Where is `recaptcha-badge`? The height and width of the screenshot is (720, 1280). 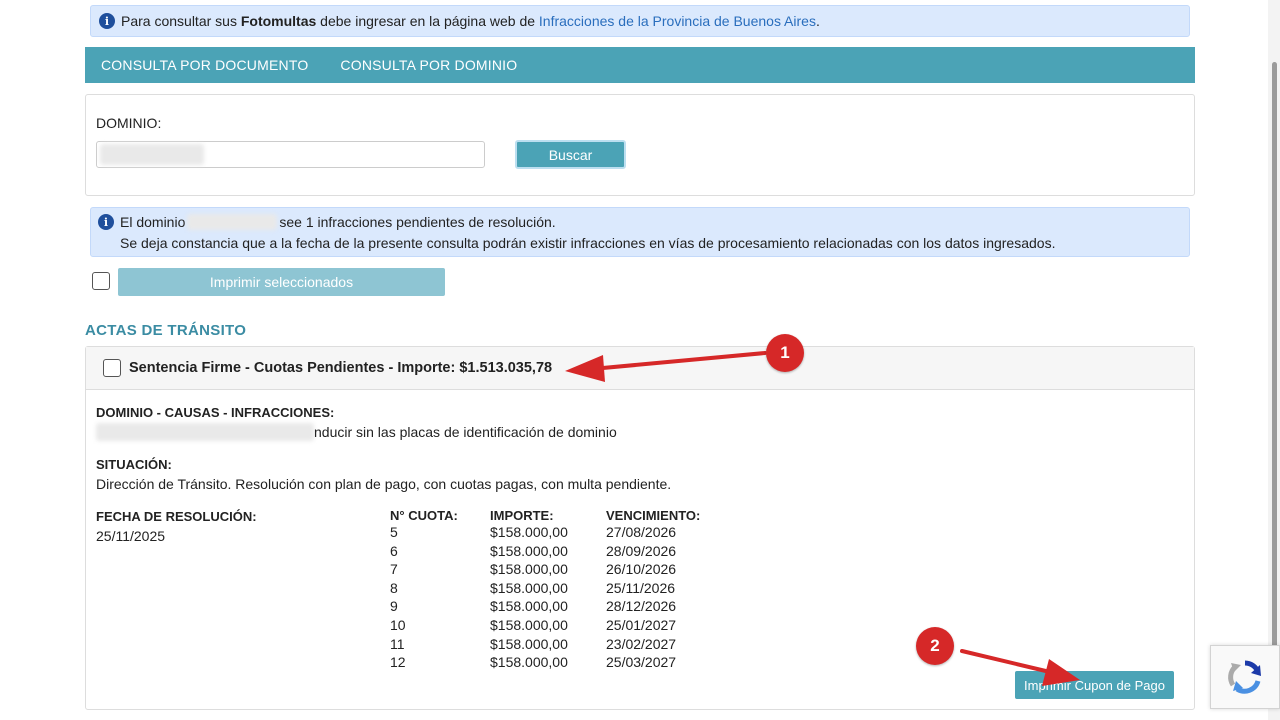
recaptcha-badge is located at coordinates (1245, 677).